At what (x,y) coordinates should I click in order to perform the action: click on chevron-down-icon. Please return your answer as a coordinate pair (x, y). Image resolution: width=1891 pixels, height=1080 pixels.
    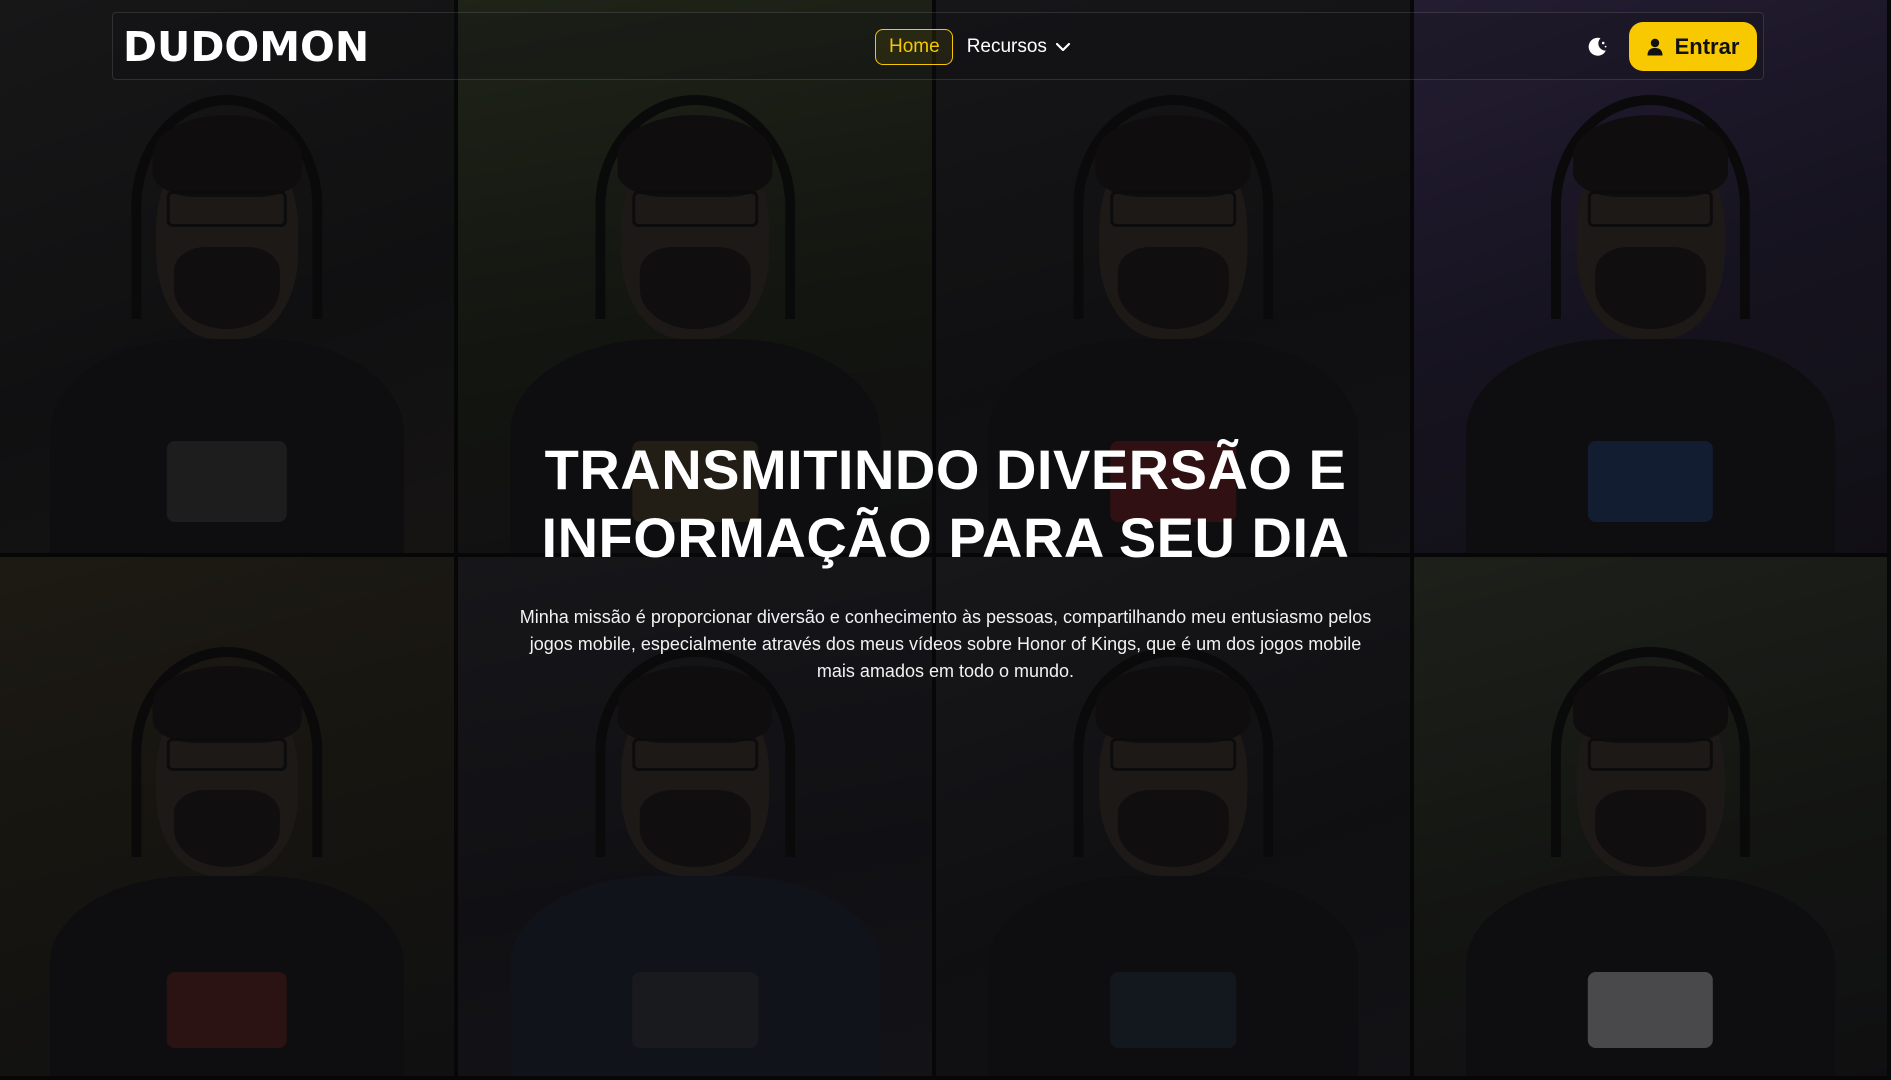
    Looking at the image, I should click on (1063, 47).